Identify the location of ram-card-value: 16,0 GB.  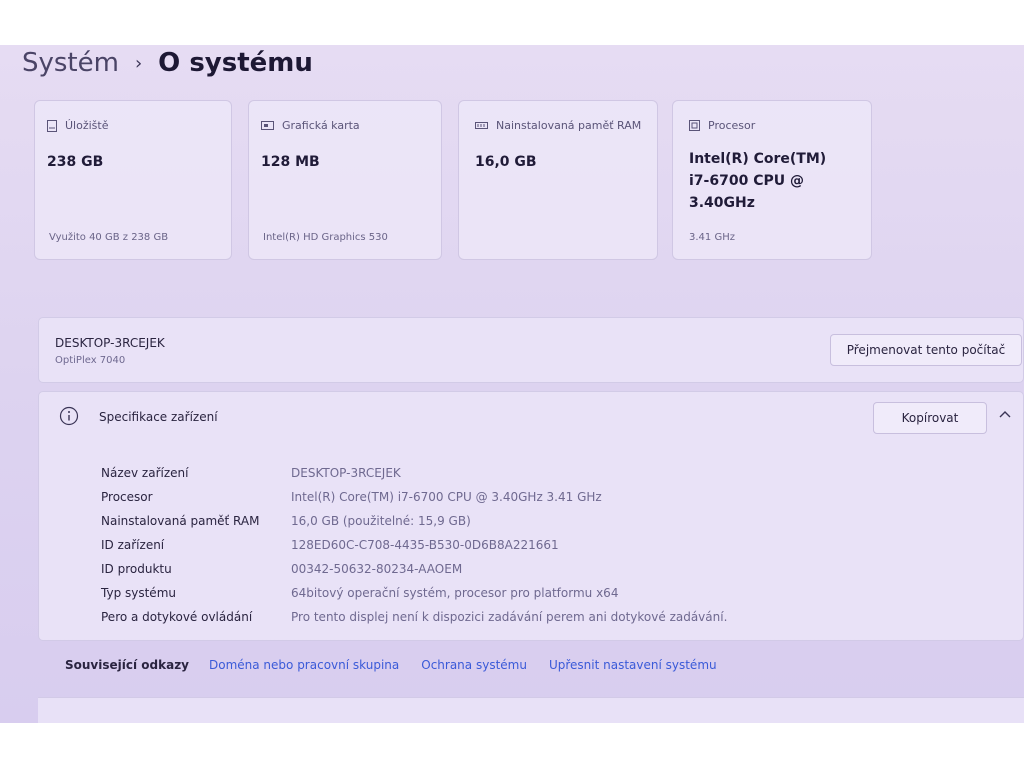
(506, 162).